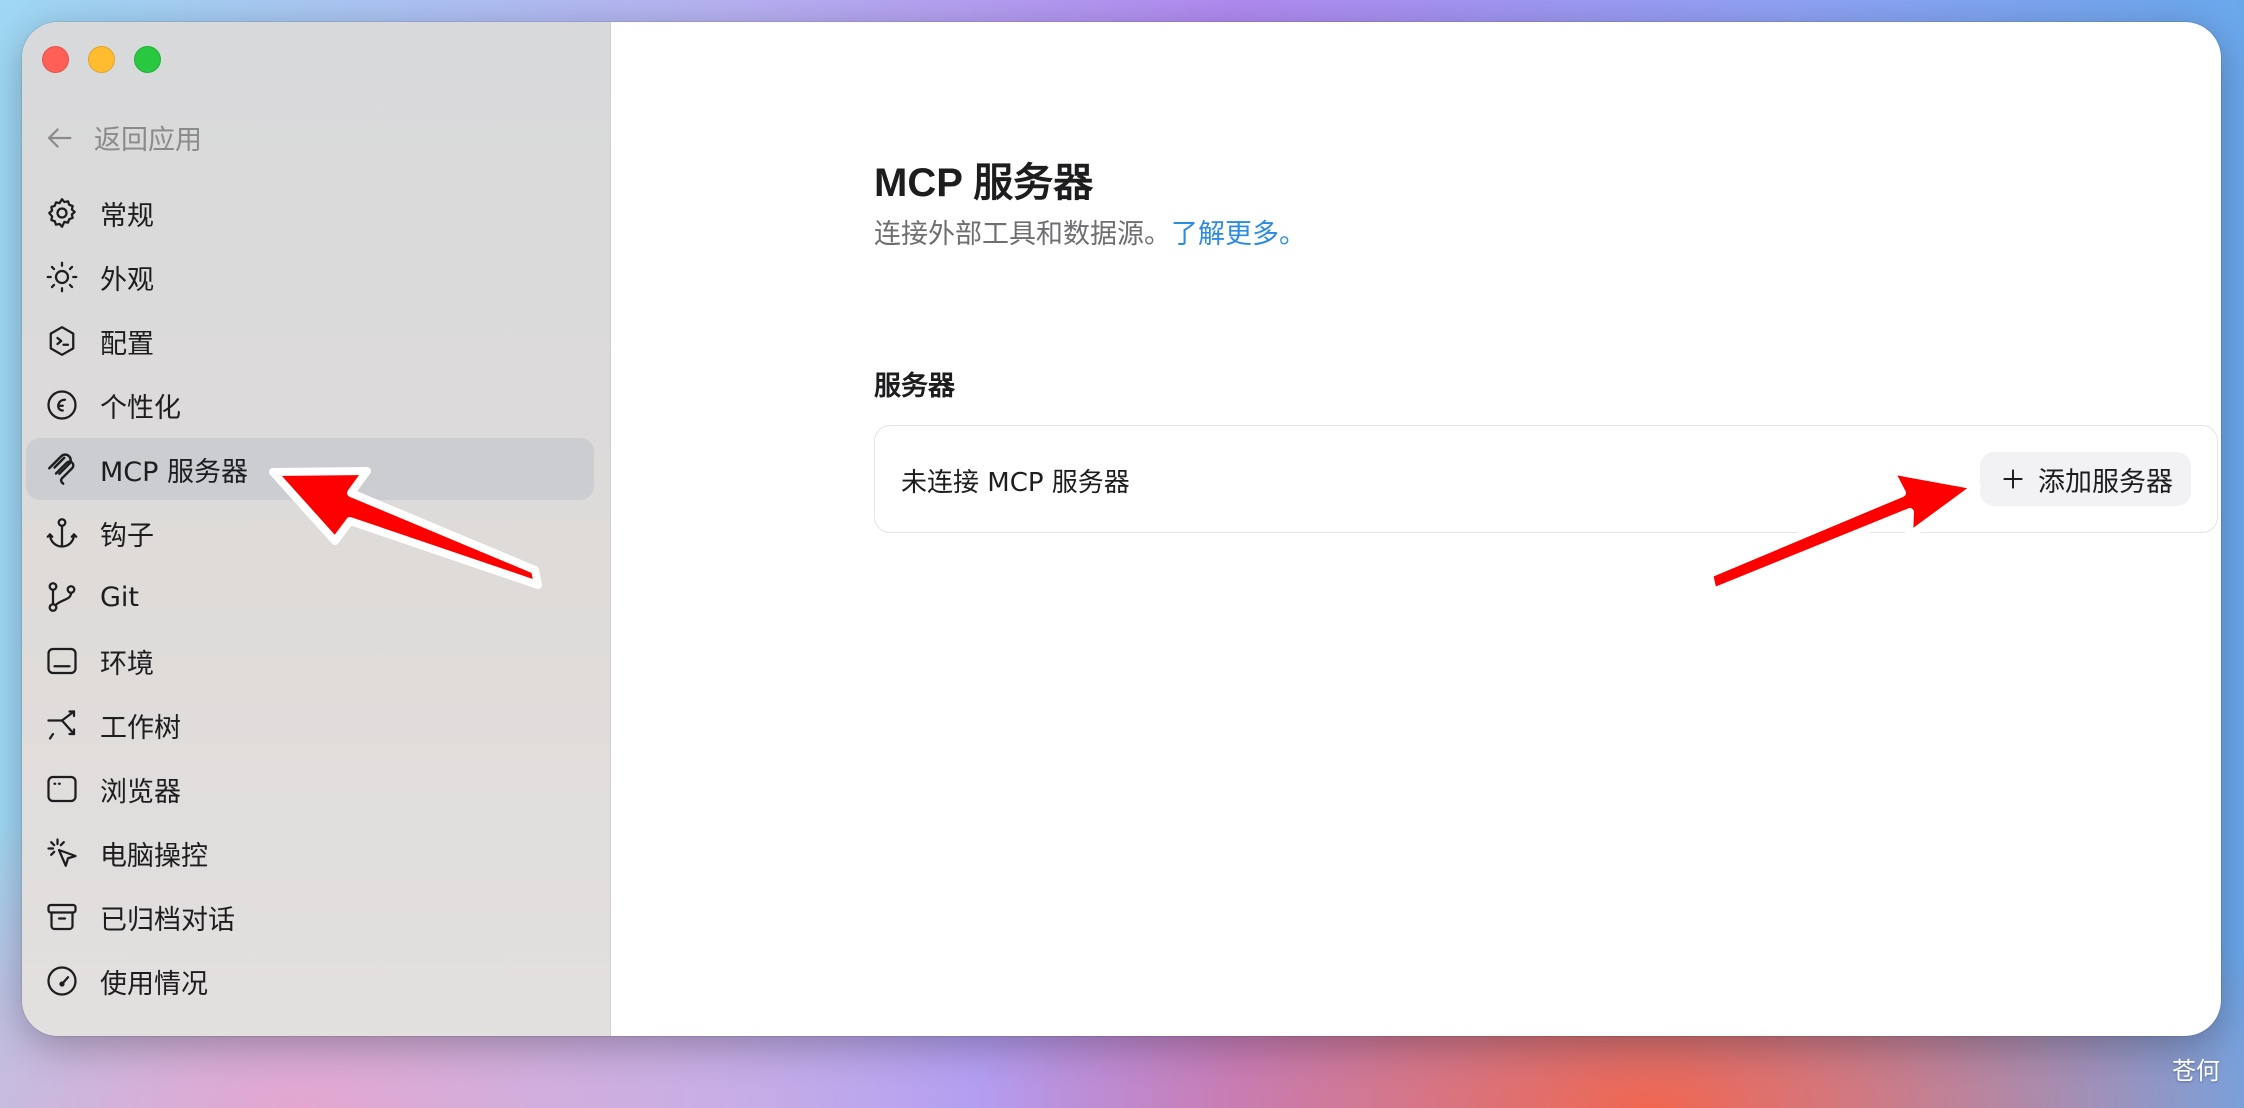  Describe the element at coordinates (167, 920) in the screenshot. I see `sidebar-item-label: 已归档对话` at that location.